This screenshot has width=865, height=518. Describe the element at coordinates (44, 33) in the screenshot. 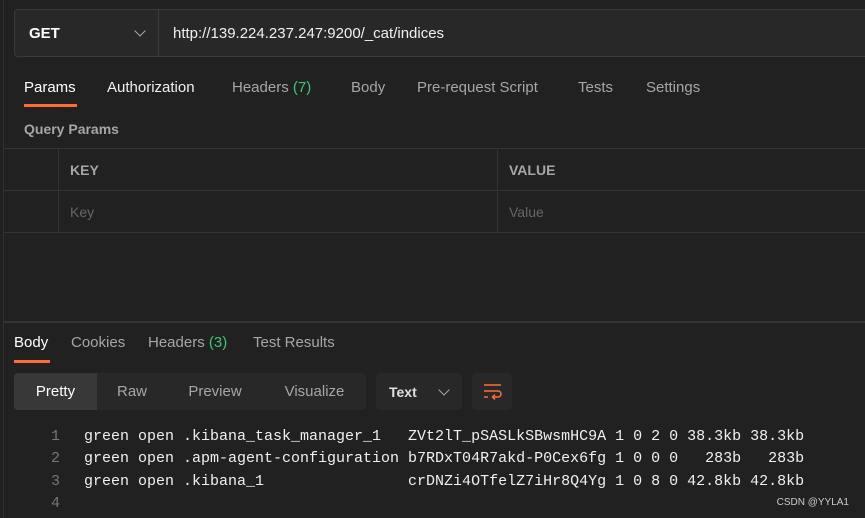

I see `method-label: GET` at that location.